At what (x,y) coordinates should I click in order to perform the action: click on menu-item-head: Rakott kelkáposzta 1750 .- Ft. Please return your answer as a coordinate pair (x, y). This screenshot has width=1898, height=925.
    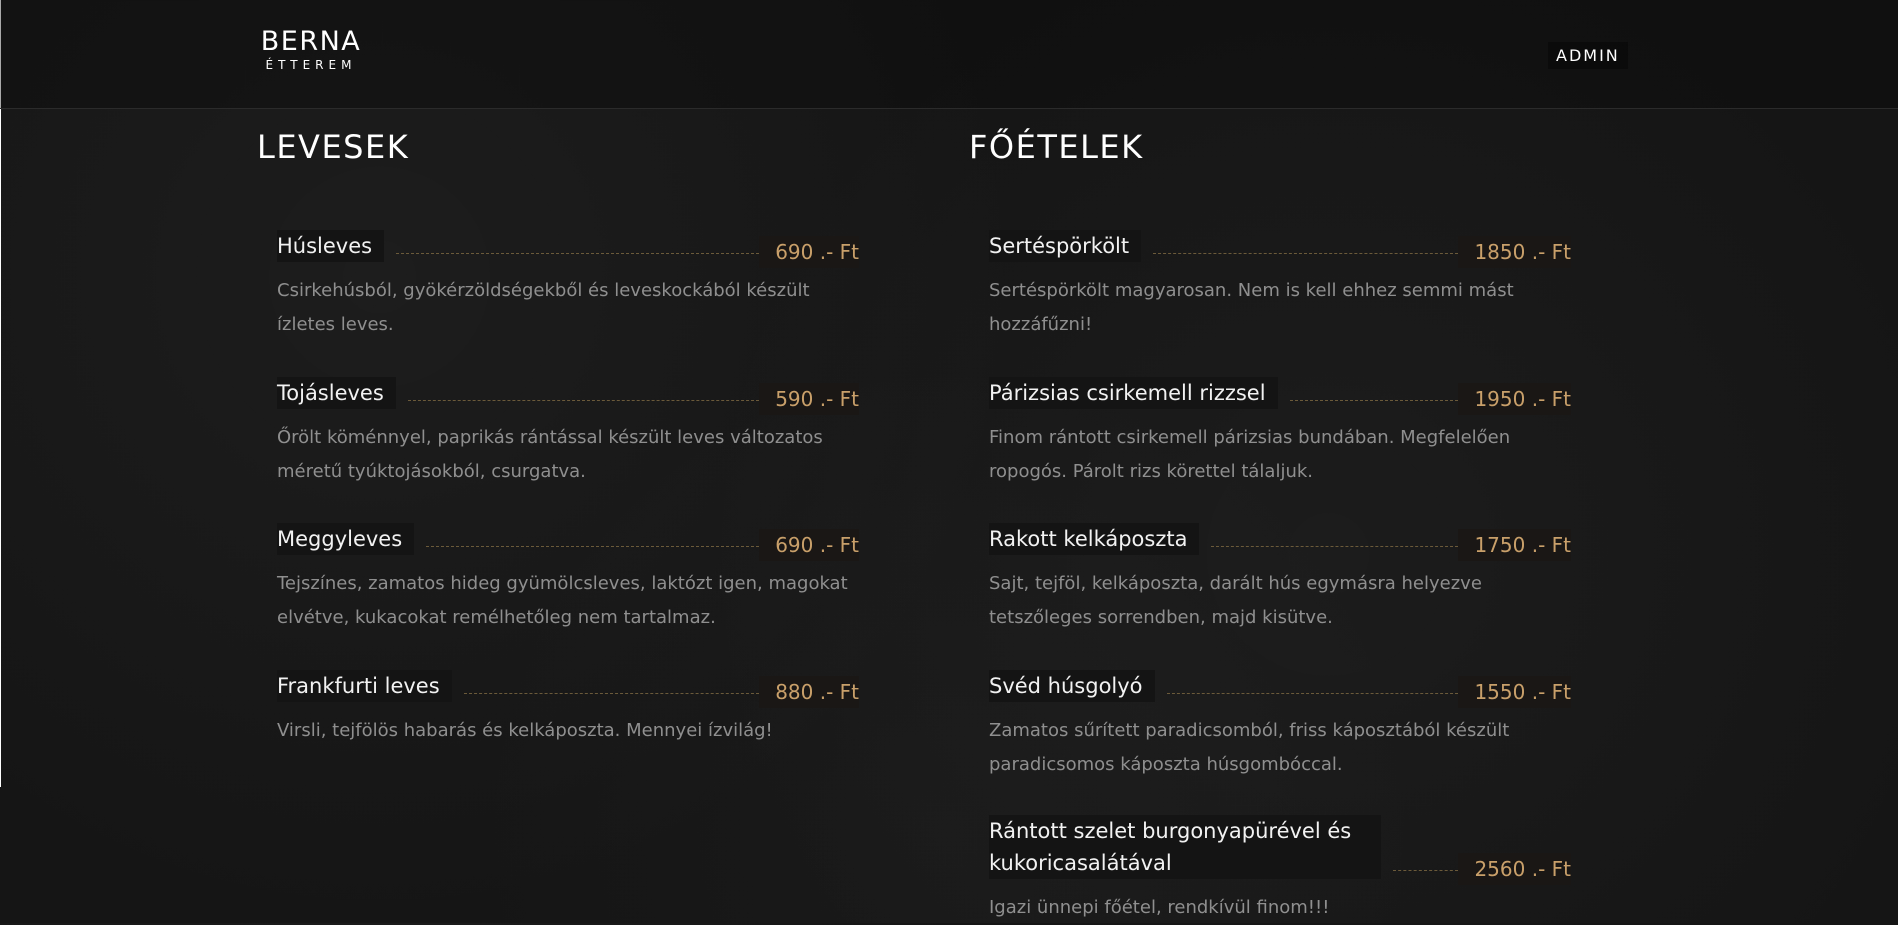
    Looking at the image, I should click on (1280, 542).